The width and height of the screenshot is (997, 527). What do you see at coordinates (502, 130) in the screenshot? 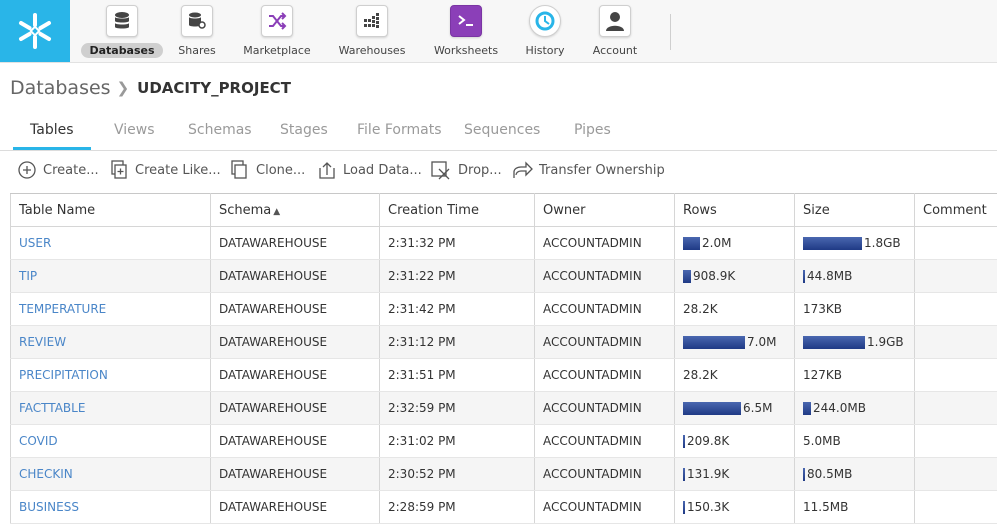
I see `tab-sequences: Sequences` at bounding box center [502, 130].